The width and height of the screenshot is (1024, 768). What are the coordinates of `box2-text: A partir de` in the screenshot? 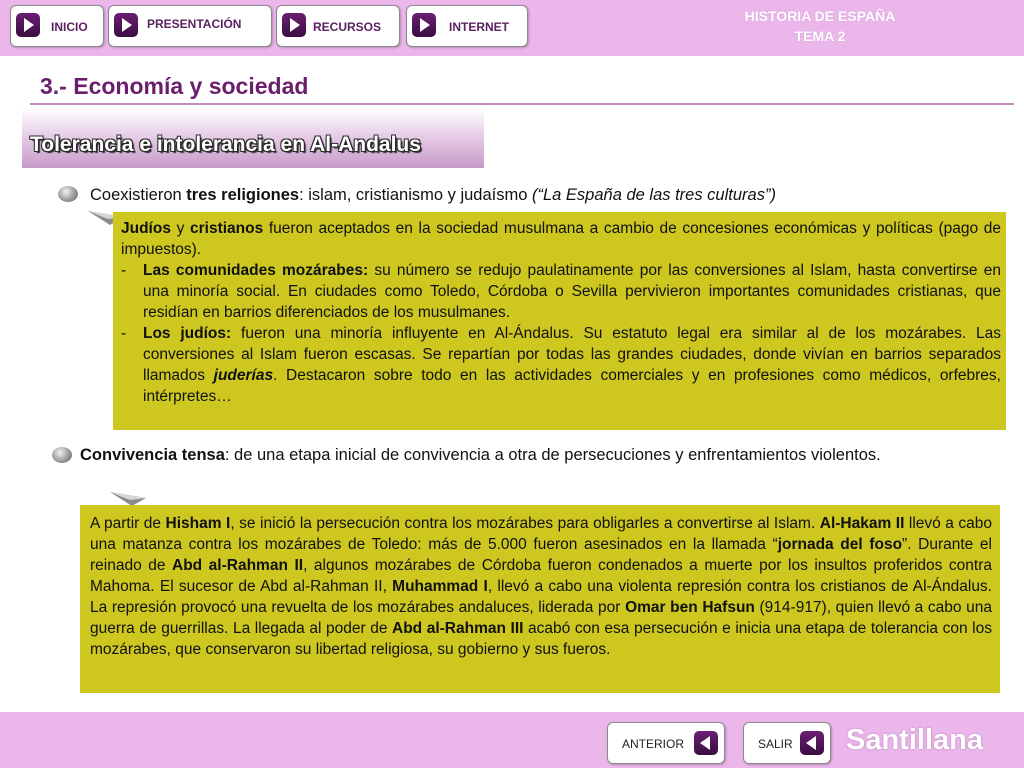 It's located at (128, 523).